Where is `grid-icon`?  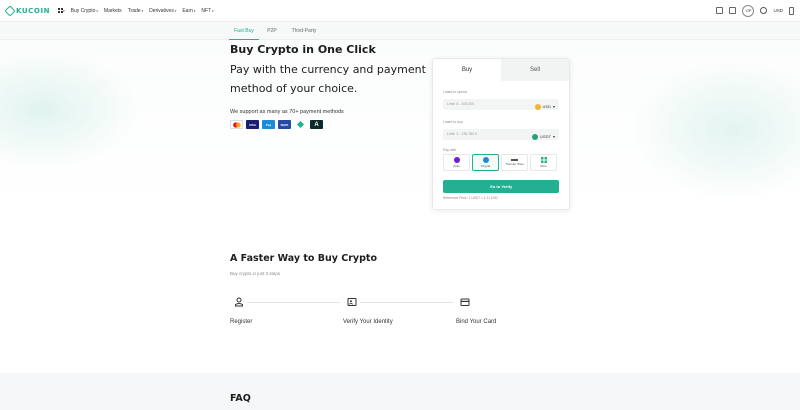 grid-icon is located at coordinates (543, 160).